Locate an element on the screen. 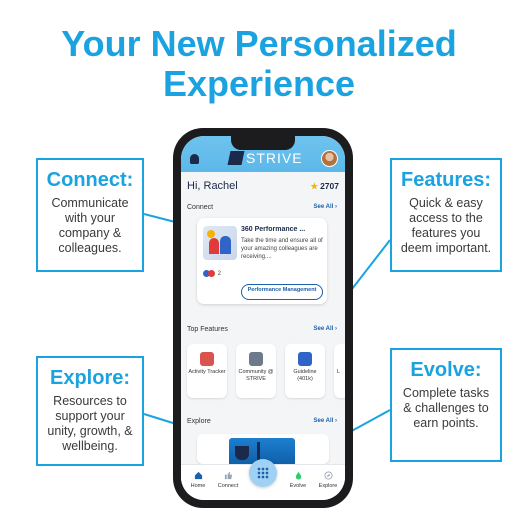 This screenshot has height=520, width=518. connect-section-title: Connect is located at coordinates (200, 207).